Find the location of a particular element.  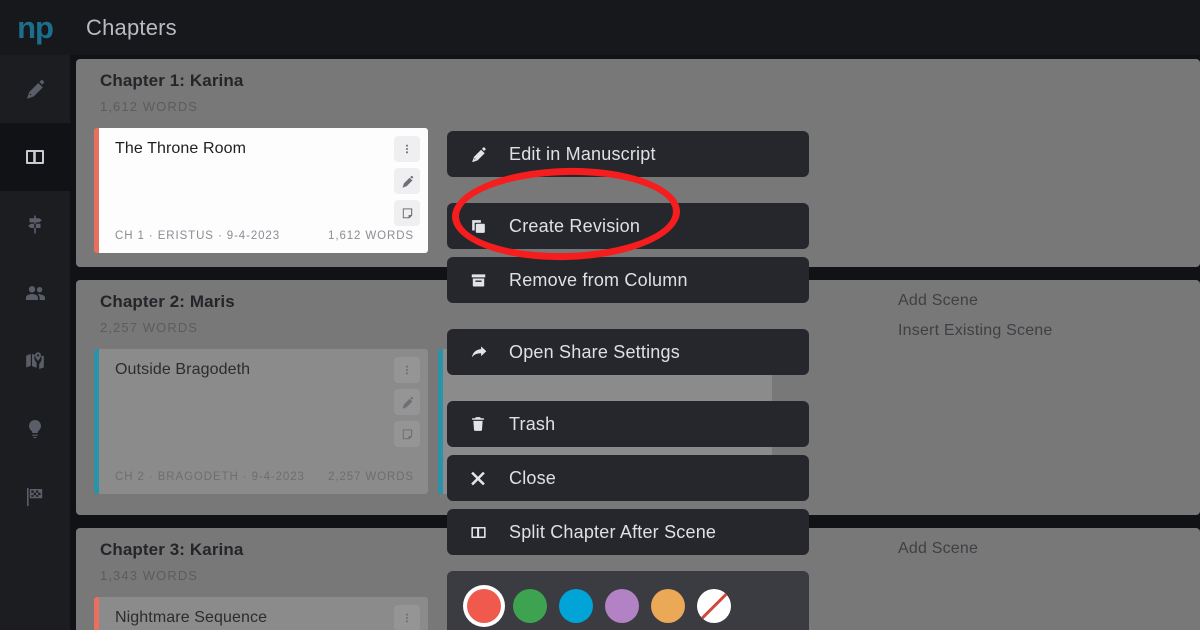

swatch-orange is located at coordinates (668, 606).